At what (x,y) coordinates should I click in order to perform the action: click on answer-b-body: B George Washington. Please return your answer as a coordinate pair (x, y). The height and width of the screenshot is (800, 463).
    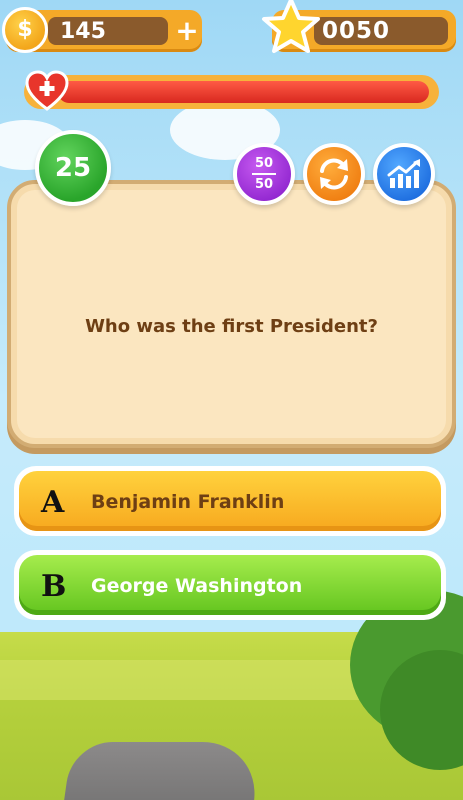
    Looking at the image, I should click on (230, 585).